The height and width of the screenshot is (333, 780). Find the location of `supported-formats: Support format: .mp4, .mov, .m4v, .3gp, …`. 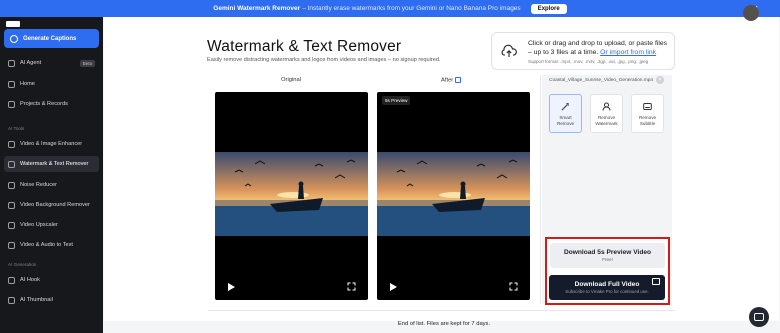

supported-formats: Support format: .mp4, .mov, .m4v, .3gp, … is located at coordinates (588, 61).